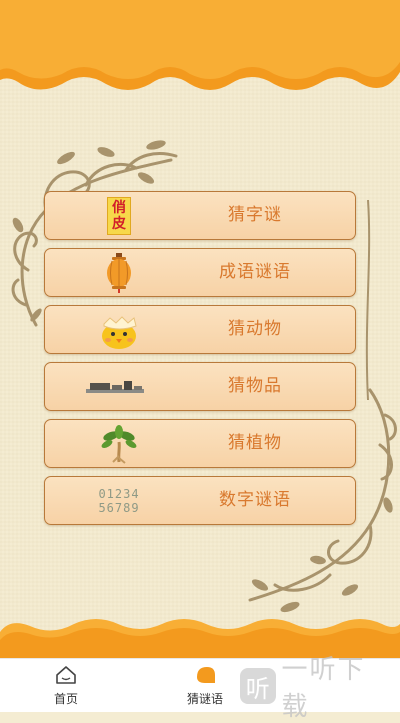 This screenshot has height=723, width=400. I want to click on watermark: 听 一听下载, so click(316, 688).